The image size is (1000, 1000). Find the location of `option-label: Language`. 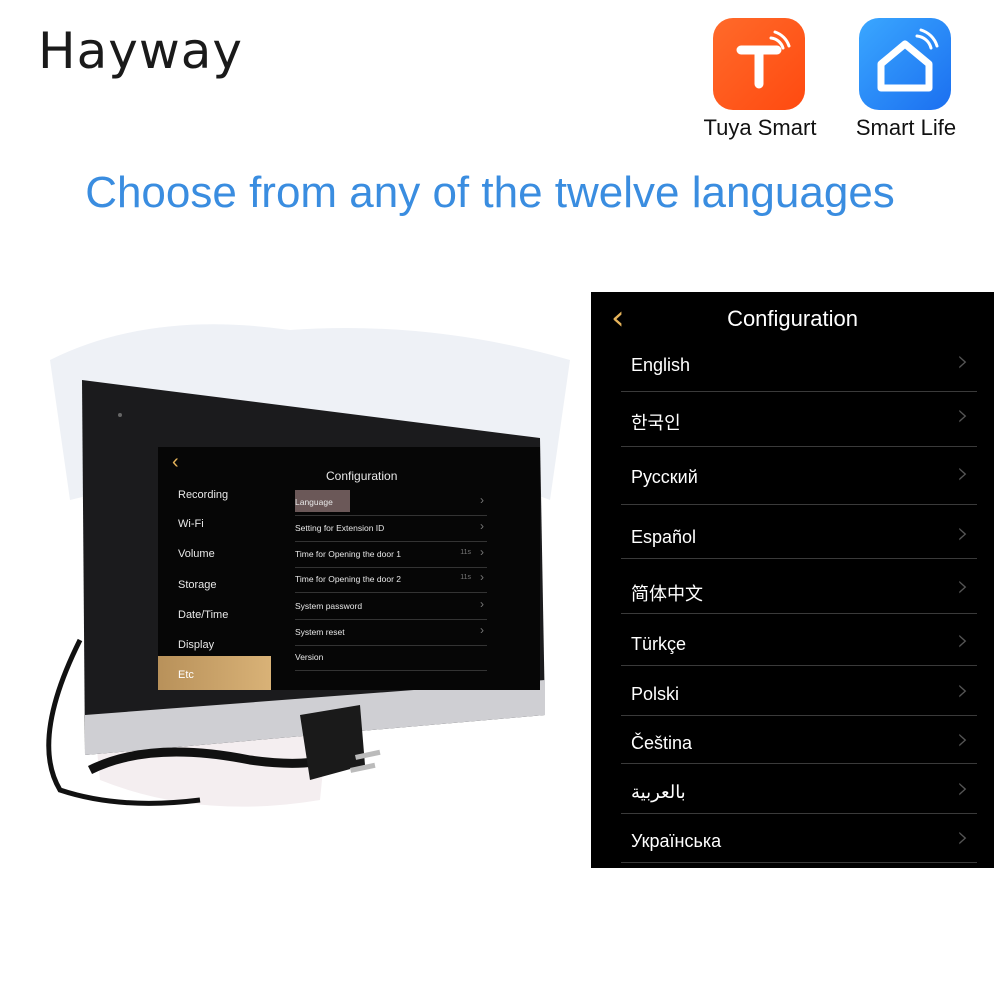

option-label: Language is located at coordinates (314, 502).